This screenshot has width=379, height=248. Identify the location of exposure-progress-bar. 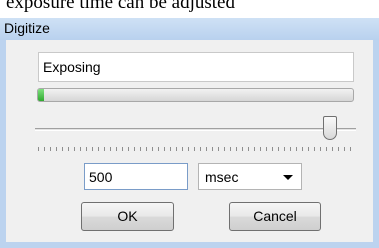
(195, 95).